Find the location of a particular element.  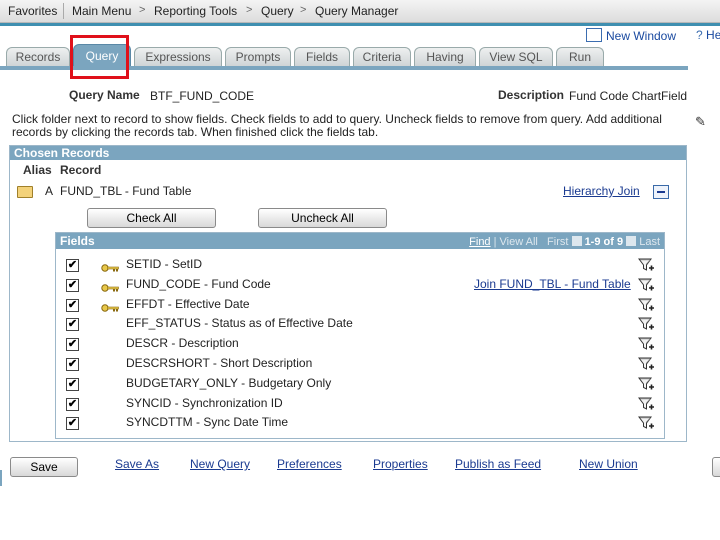

tab-records: Records is located at coordinates (38, 56).